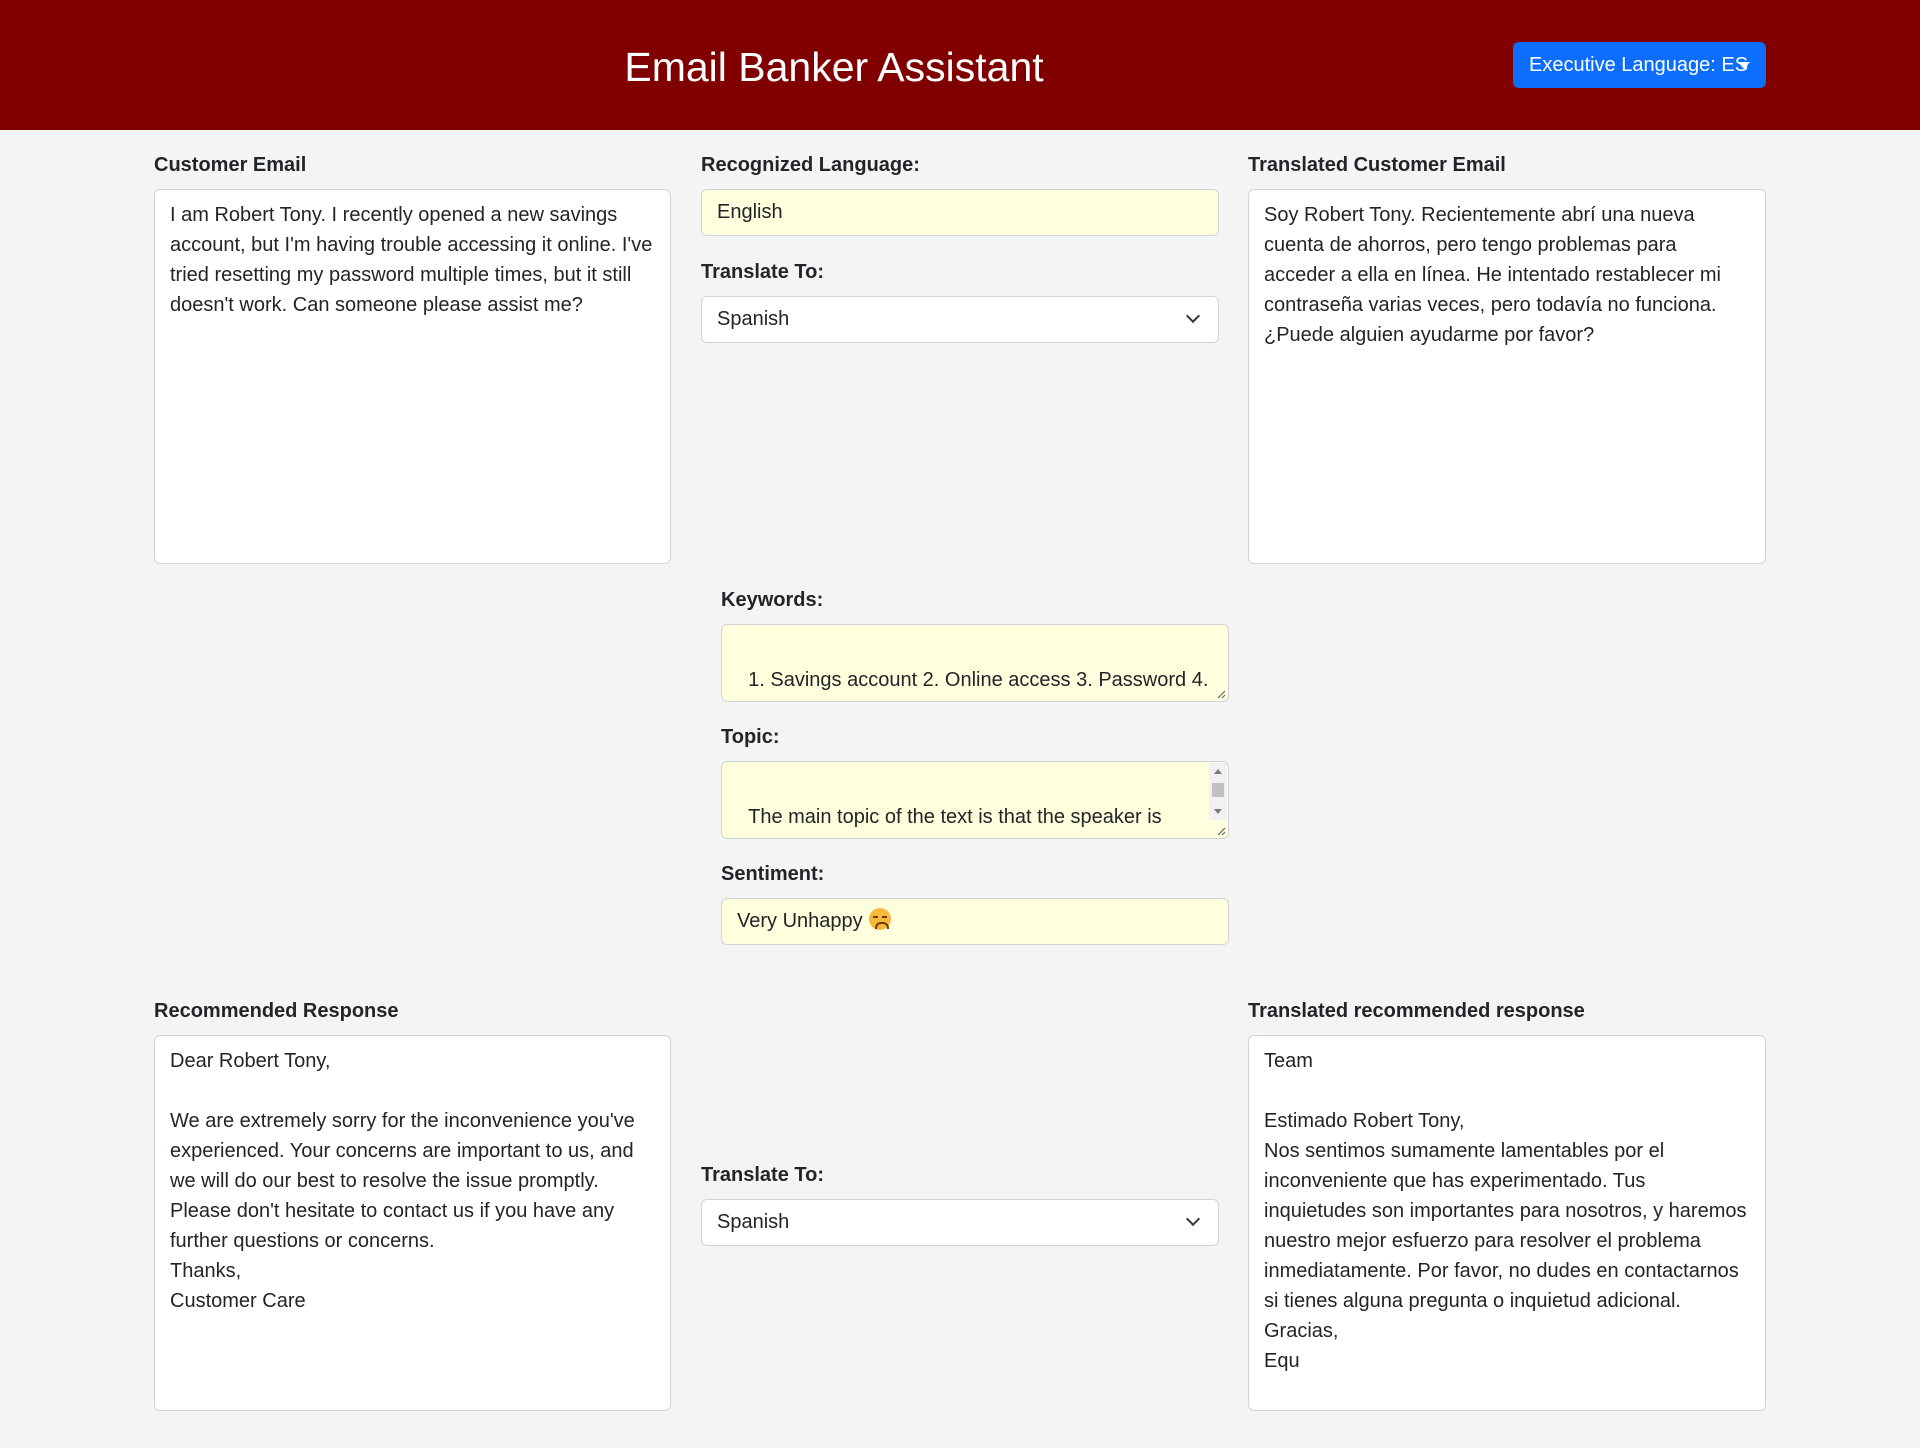 This screenshot has height=1448, width=1920. Describe the element at coordinates (810, 165) in the screenshot. I see `recognized-language-label: Recognized Language:` at that location.